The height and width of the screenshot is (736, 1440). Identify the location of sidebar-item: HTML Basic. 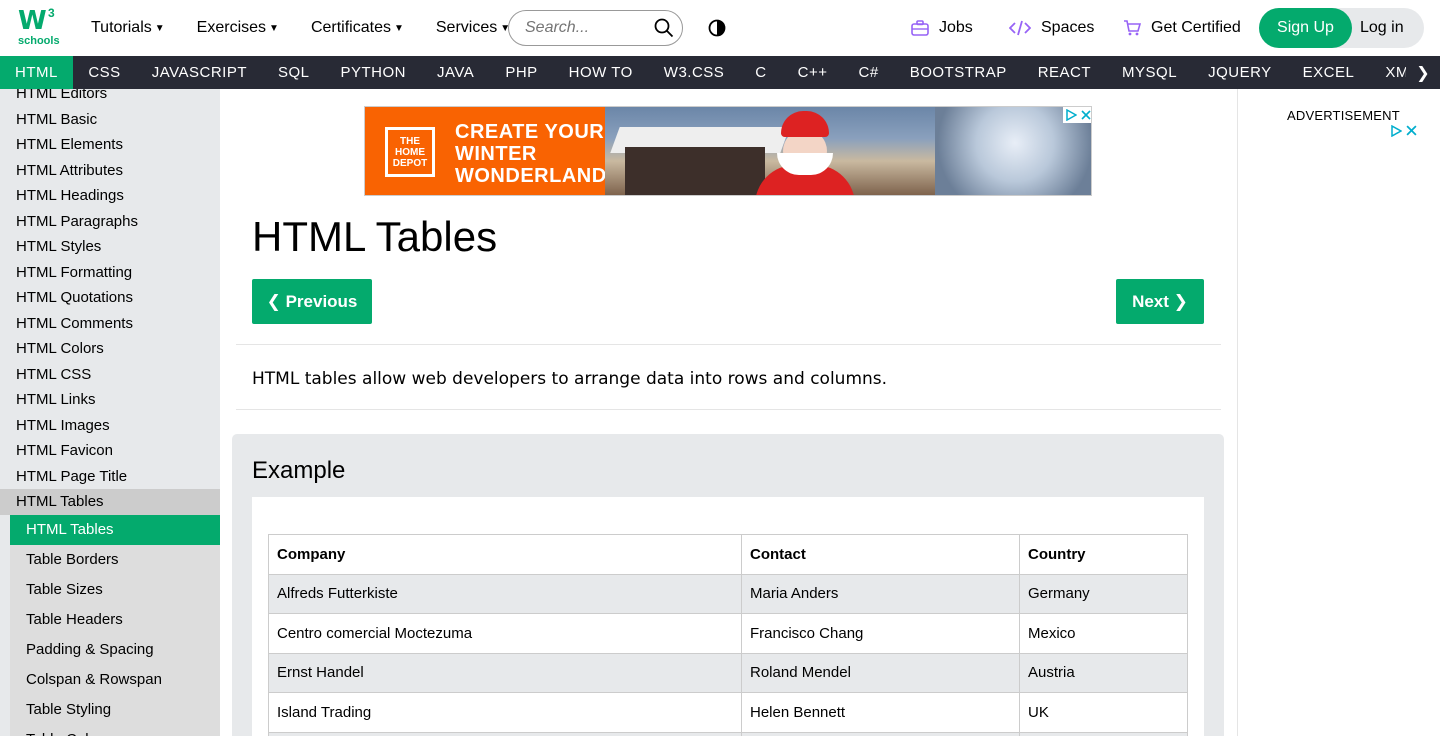
(110, 120).